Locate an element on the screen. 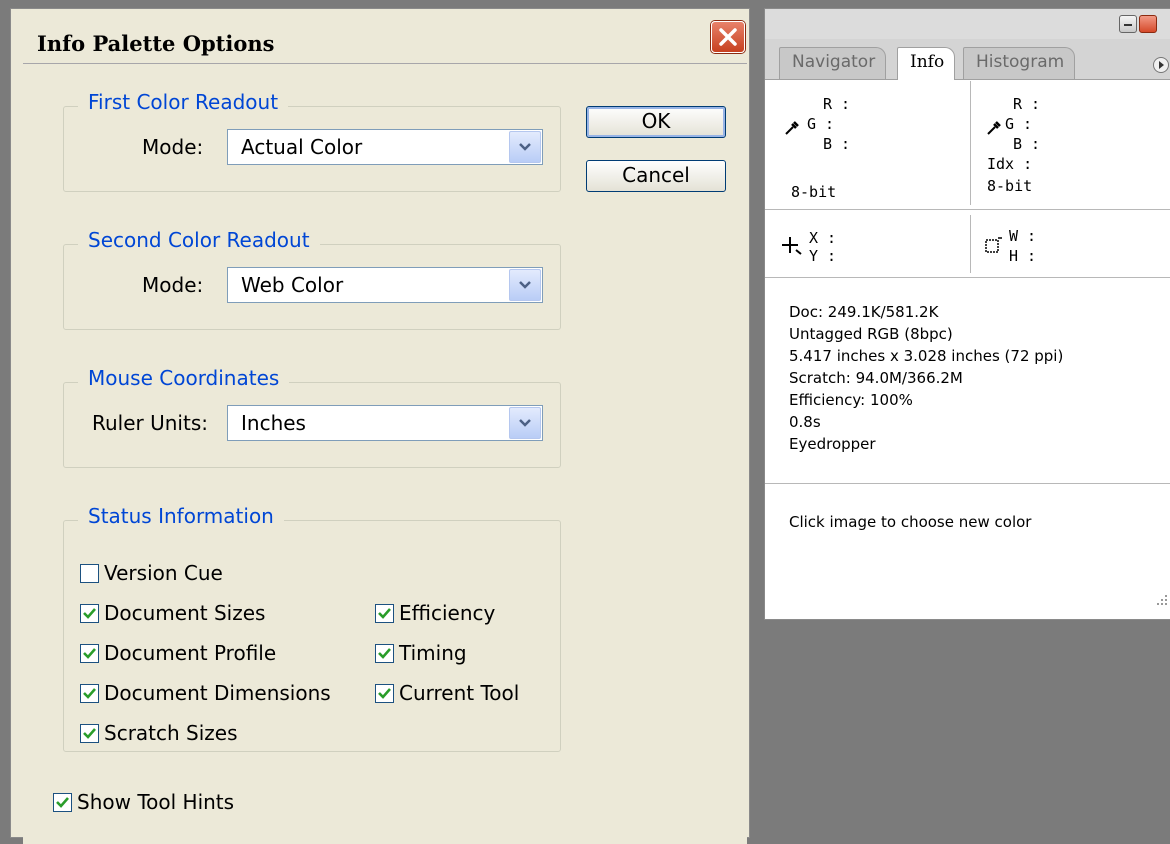 The height and width of the screenshot is (844, 1170). right-idx-readout: Idx : is located at coordinates (1010, 164).